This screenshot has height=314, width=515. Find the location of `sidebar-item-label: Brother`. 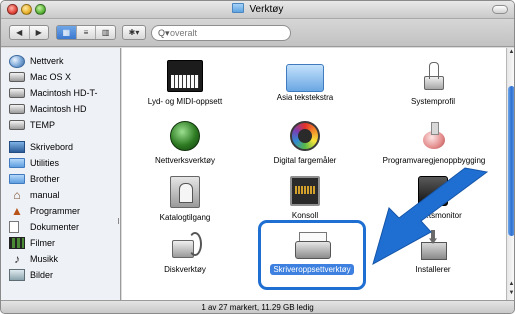

sidebar-item-label: Brother is located at coordinates (45, 179).